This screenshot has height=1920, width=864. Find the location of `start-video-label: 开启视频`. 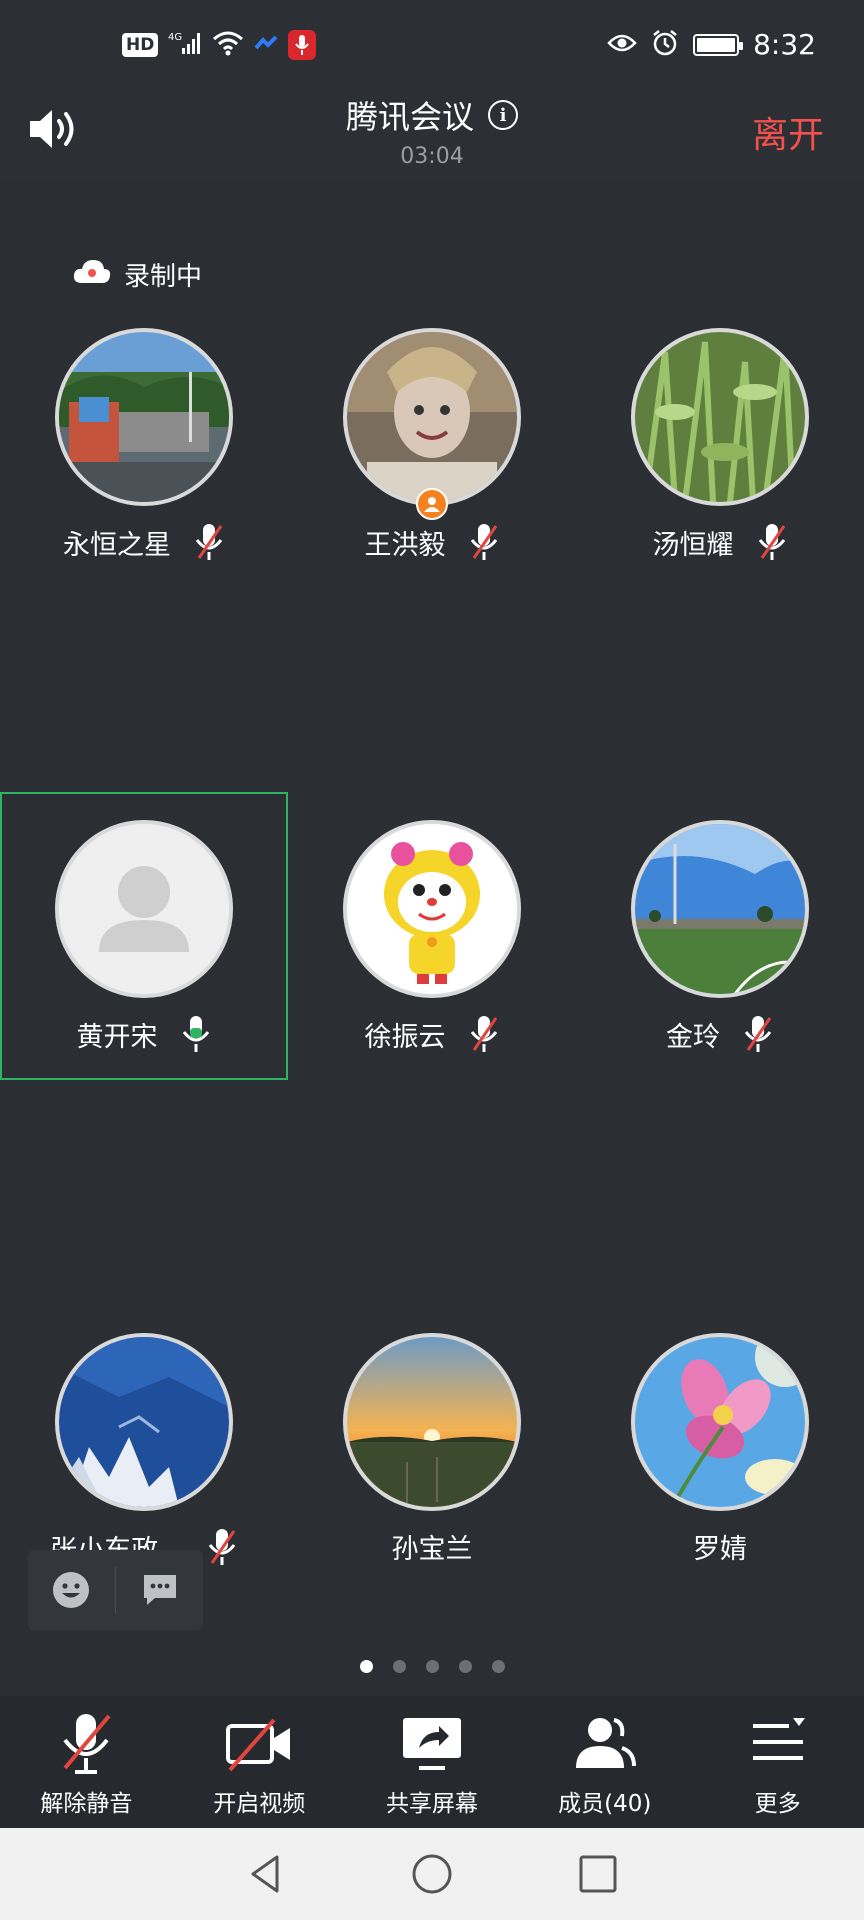

start-video-label: 开启视频 is located at coordinates (259, 1804).